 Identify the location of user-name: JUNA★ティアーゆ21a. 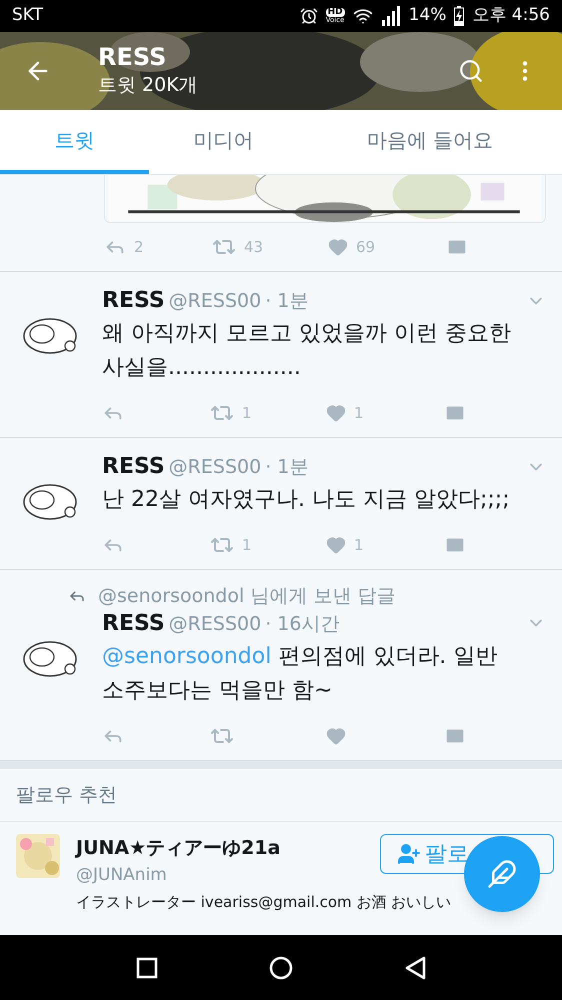
(179, 848).